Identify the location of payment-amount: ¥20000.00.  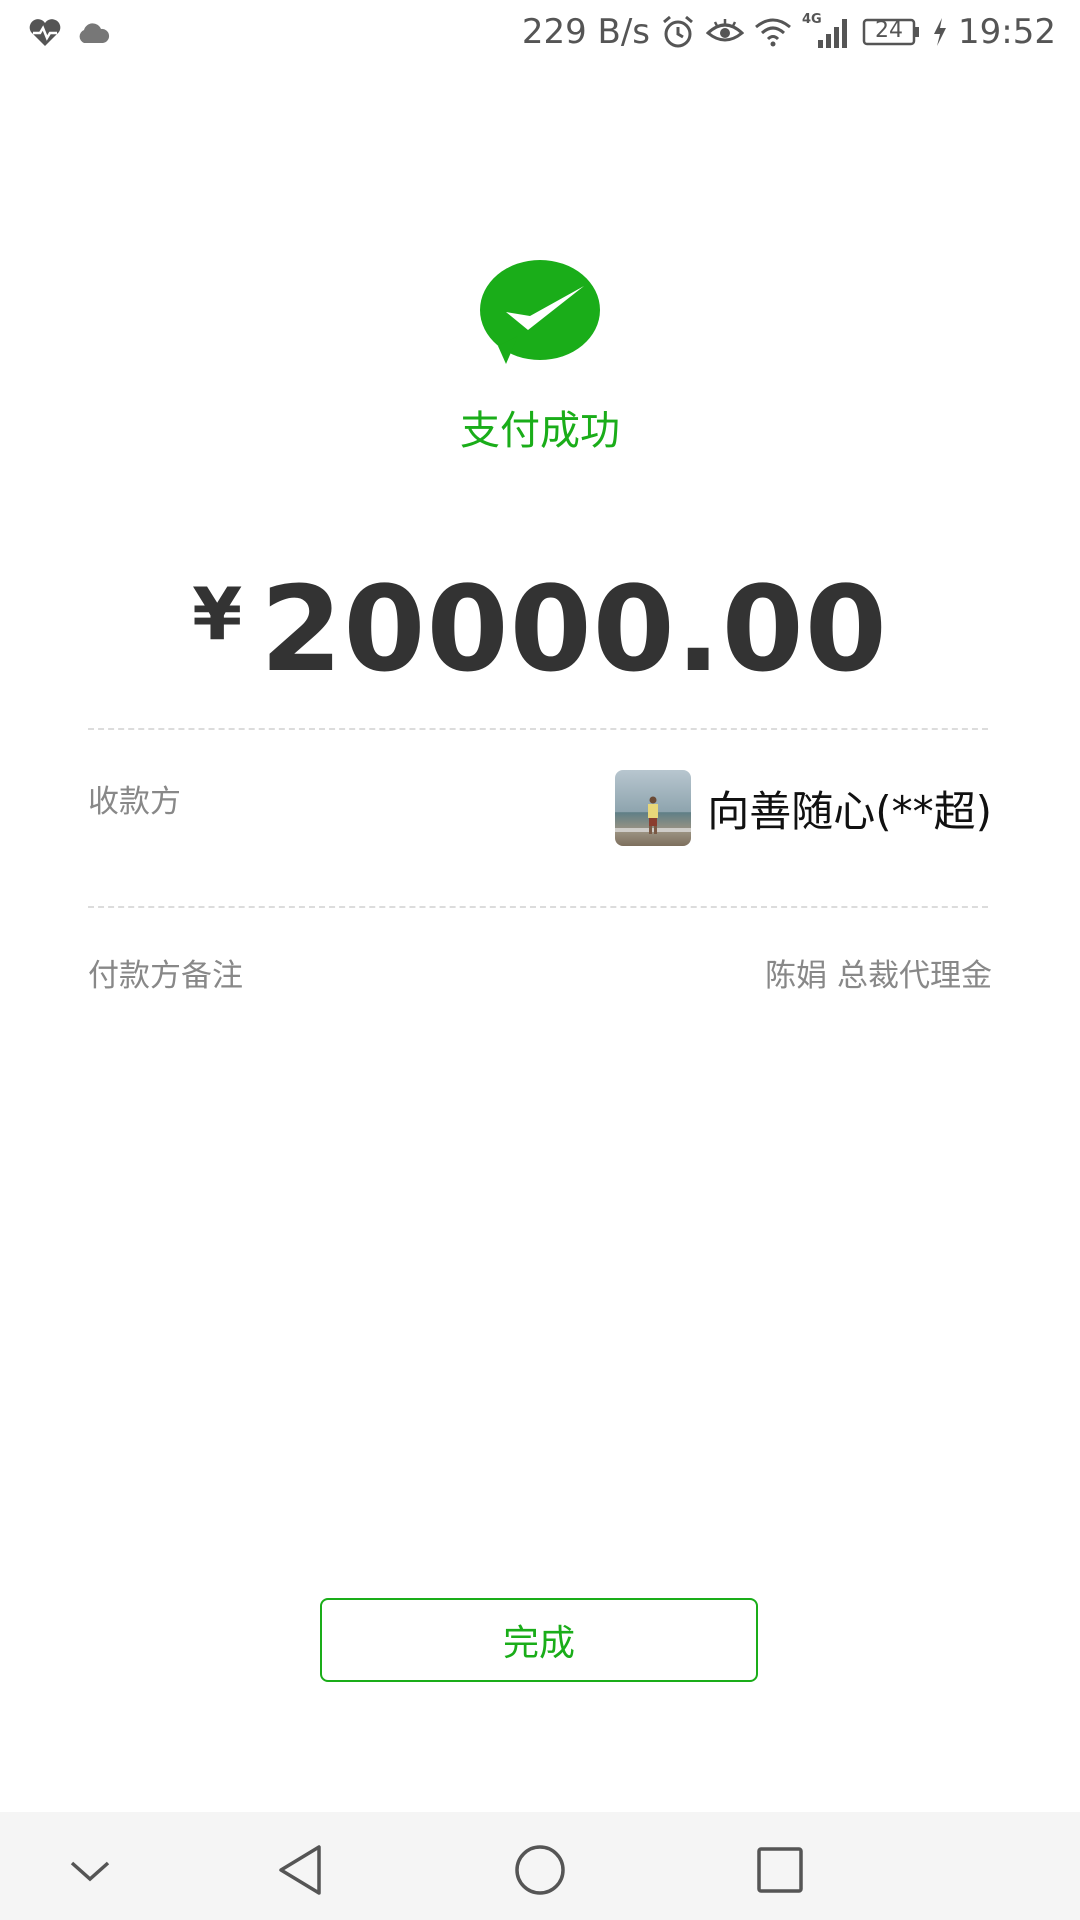
(540, 629).